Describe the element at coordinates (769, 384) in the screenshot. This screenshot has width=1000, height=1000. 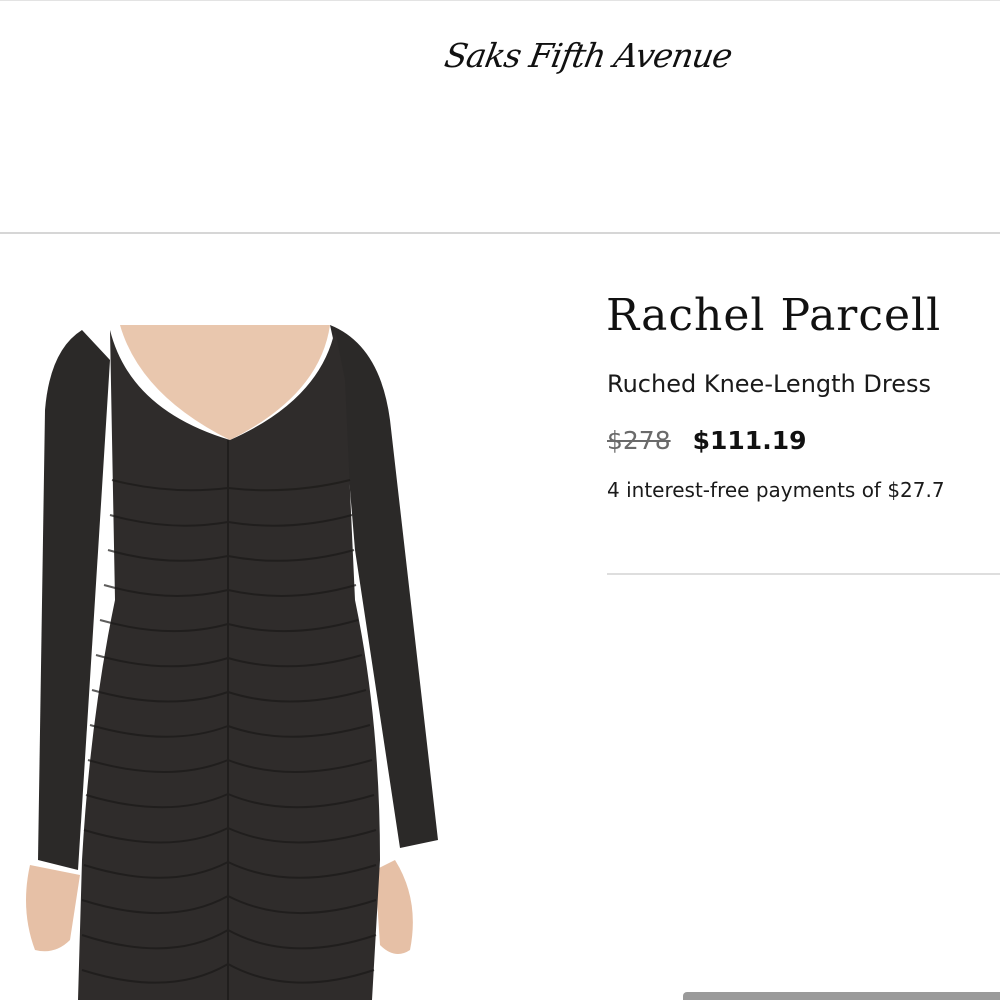
I see `product-name: Ruched Knee-Length Dress` at that location.